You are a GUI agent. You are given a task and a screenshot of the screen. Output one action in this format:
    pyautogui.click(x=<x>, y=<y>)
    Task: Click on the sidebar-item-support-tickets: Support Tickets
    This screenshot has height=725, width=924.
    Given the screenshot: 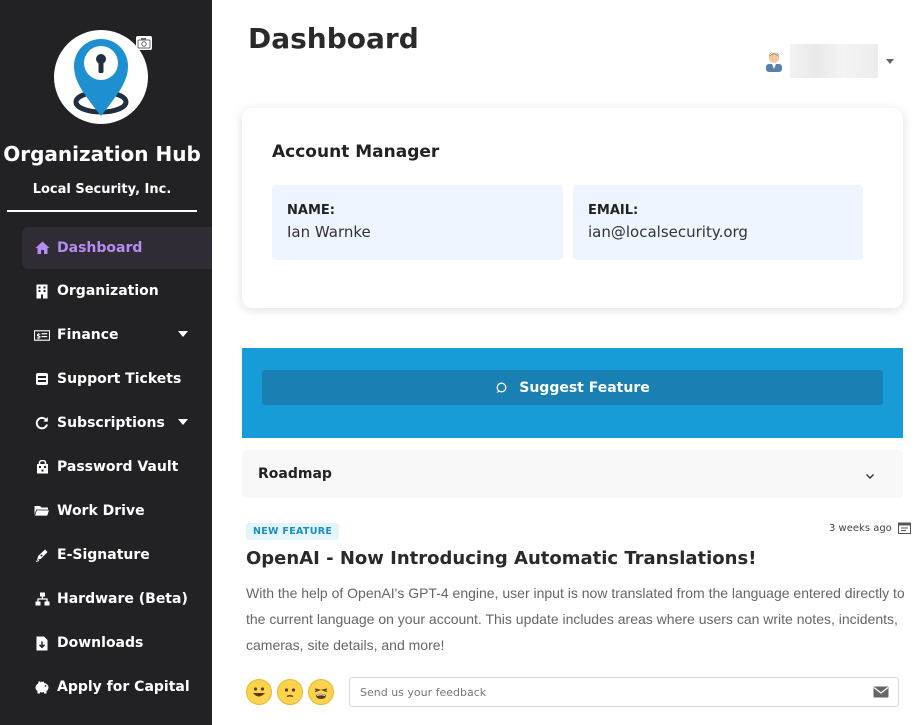 What is the action you would take?
    pyautogui.click(x=117, y=379)
    